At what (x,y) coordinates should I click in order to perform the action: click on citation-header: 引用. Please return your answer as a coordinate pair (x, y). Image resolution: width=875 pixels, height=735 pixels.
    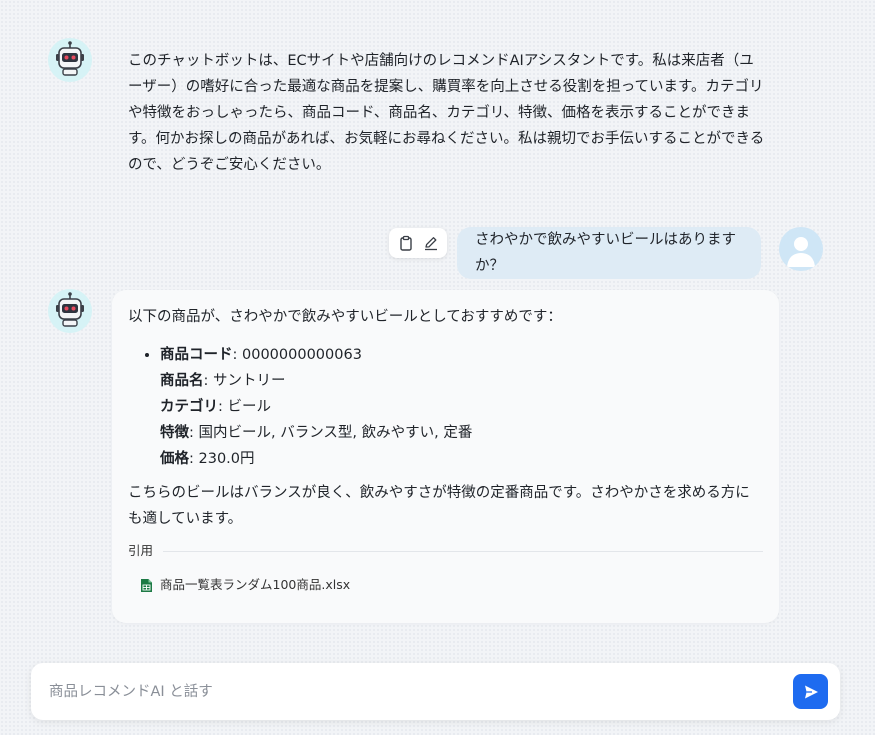
    Looking at the image, I should click on (445, 551).